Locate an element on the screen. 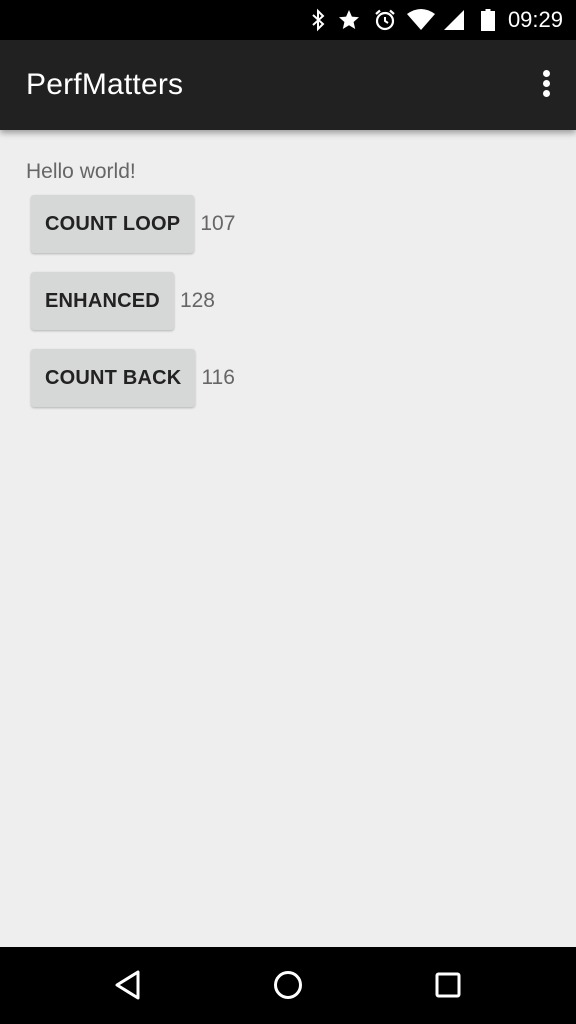 This screenshot has height=1024, width=576. enhanced-value: 128 is located at coordinates (197, 300).